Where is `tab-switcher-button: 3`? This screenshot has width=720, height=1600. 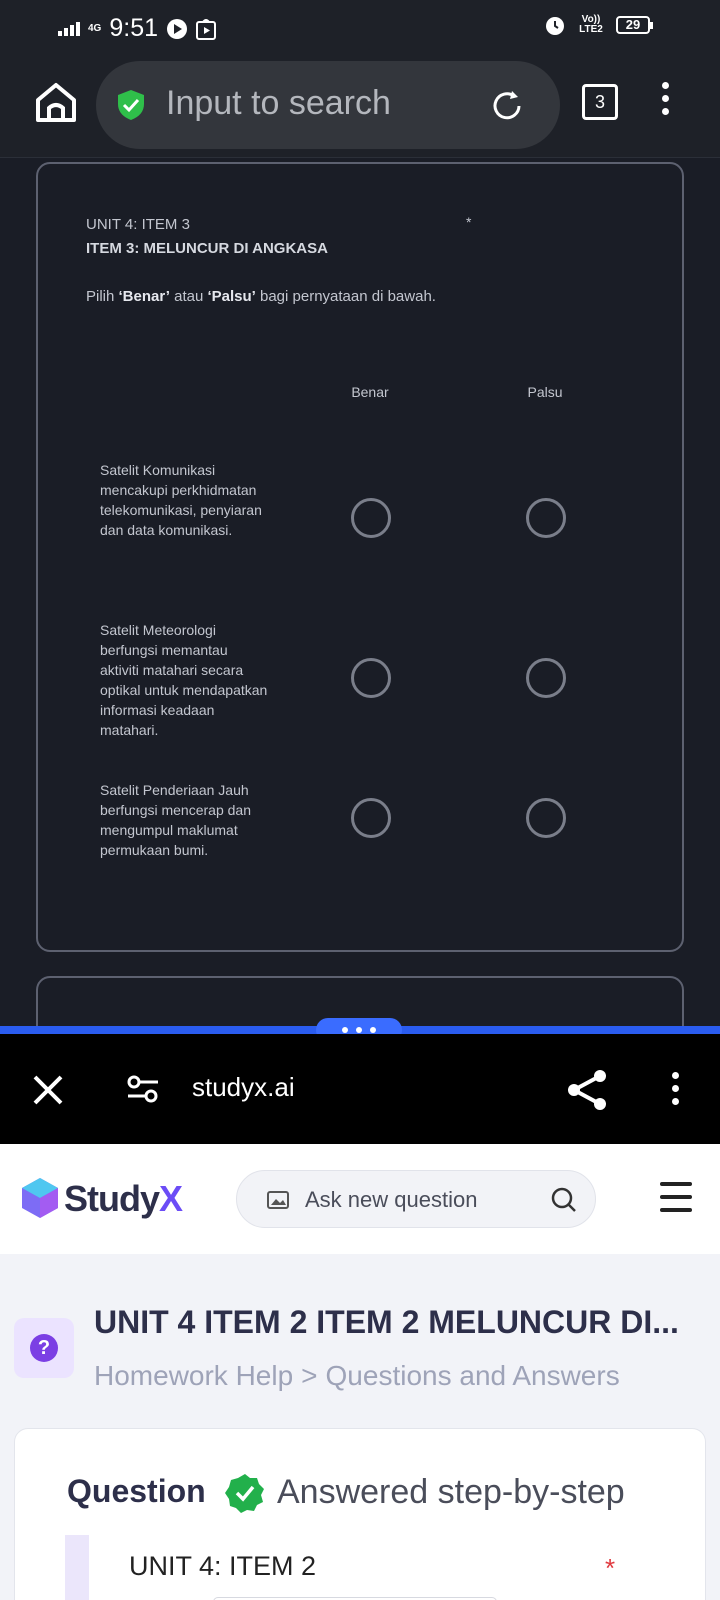
tab-switcher-button: 3 is located at coordinates (600, 102).